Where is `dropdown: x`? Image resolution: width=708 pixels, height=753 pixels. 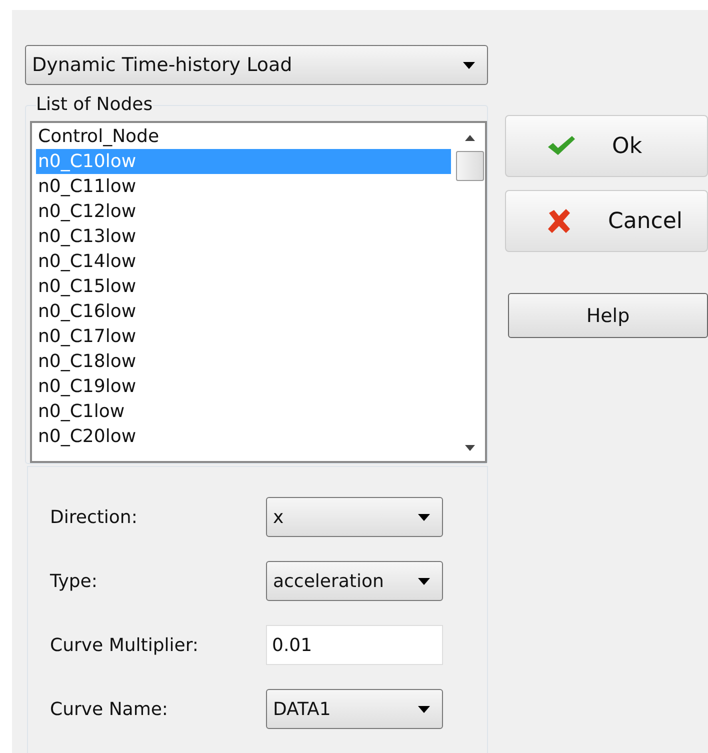 dropdown: x is located at coordinates (354, 517).